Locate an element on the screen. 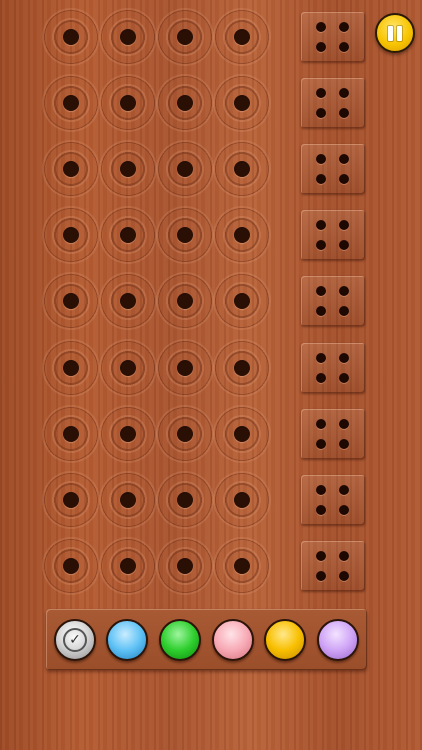  check-button: ✓ is located at coordinates (75, 640).